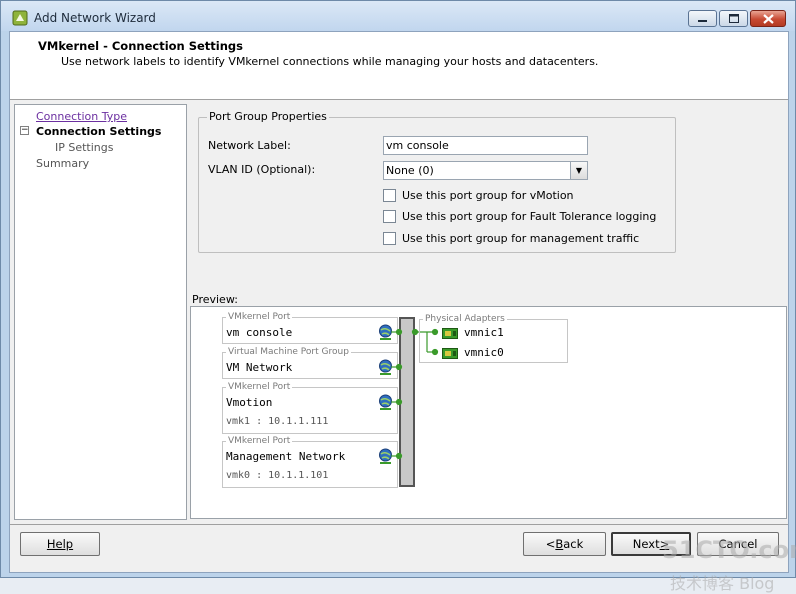 This screenshot has width=796, height=594. What do you see at coordinates (249, 145) in the screenshot?
I see `network-label-label: Network Label:` at bounding box center [249, 145].